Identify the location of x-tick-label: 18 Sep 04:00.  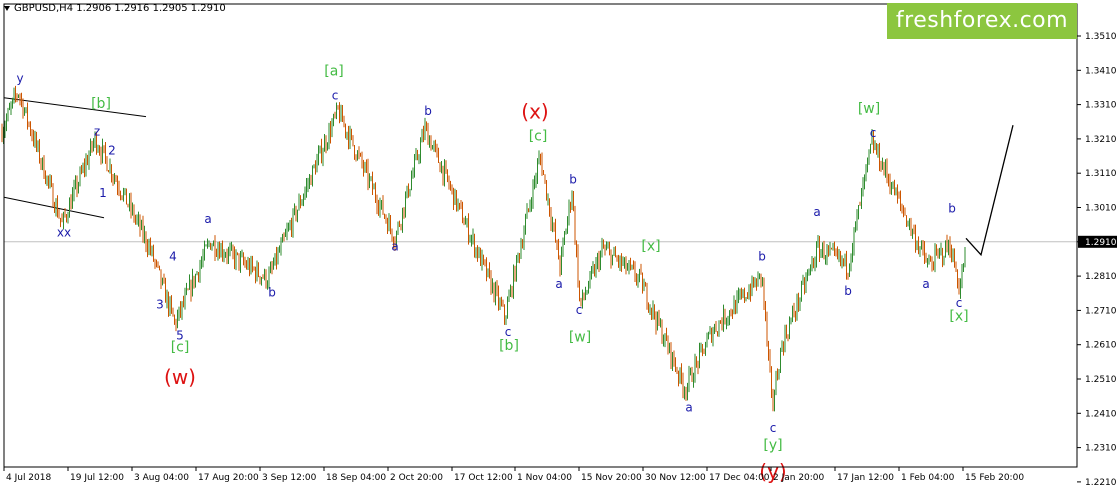
(356, 478).